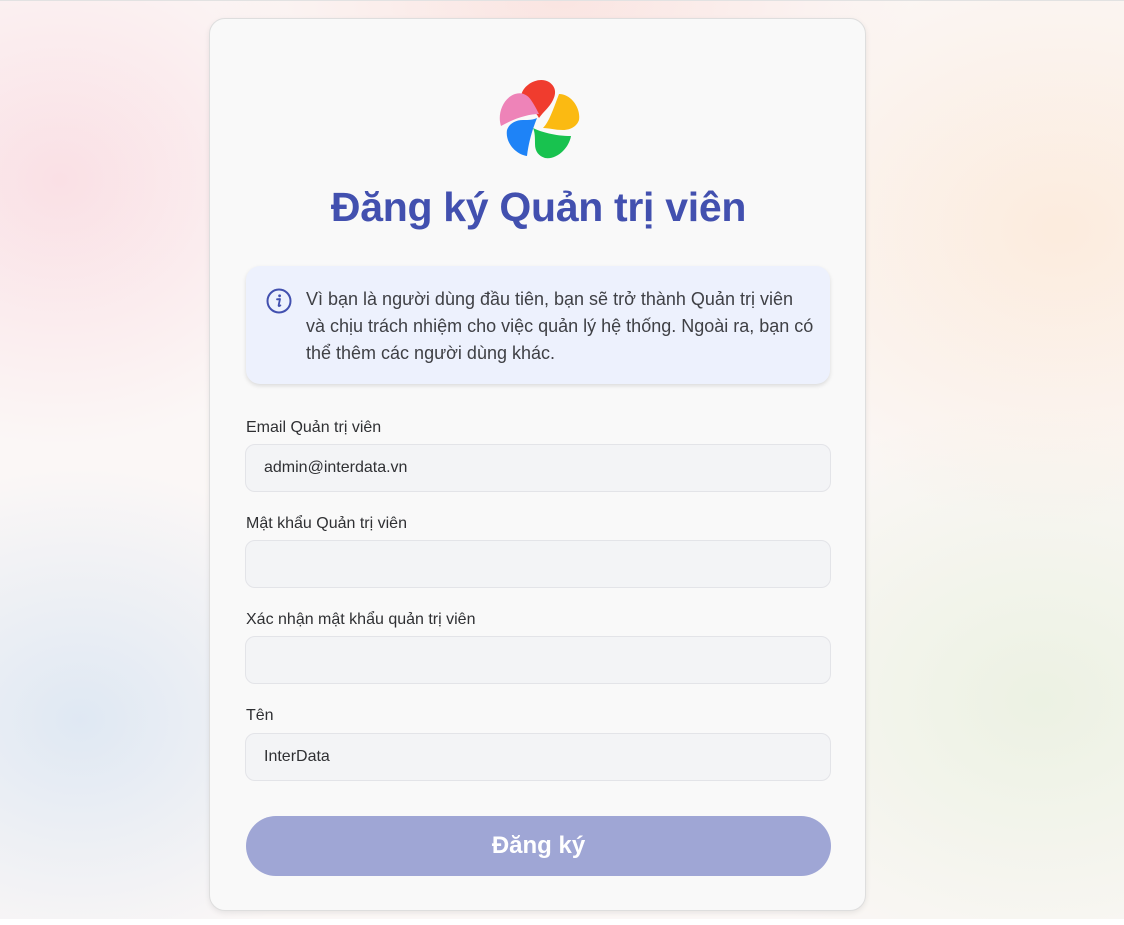 This screenshot has width=1124, height=925. I want to click on confirm-password-label: Xác nhận mật khẩu quản trị viên, so click(361, 619).